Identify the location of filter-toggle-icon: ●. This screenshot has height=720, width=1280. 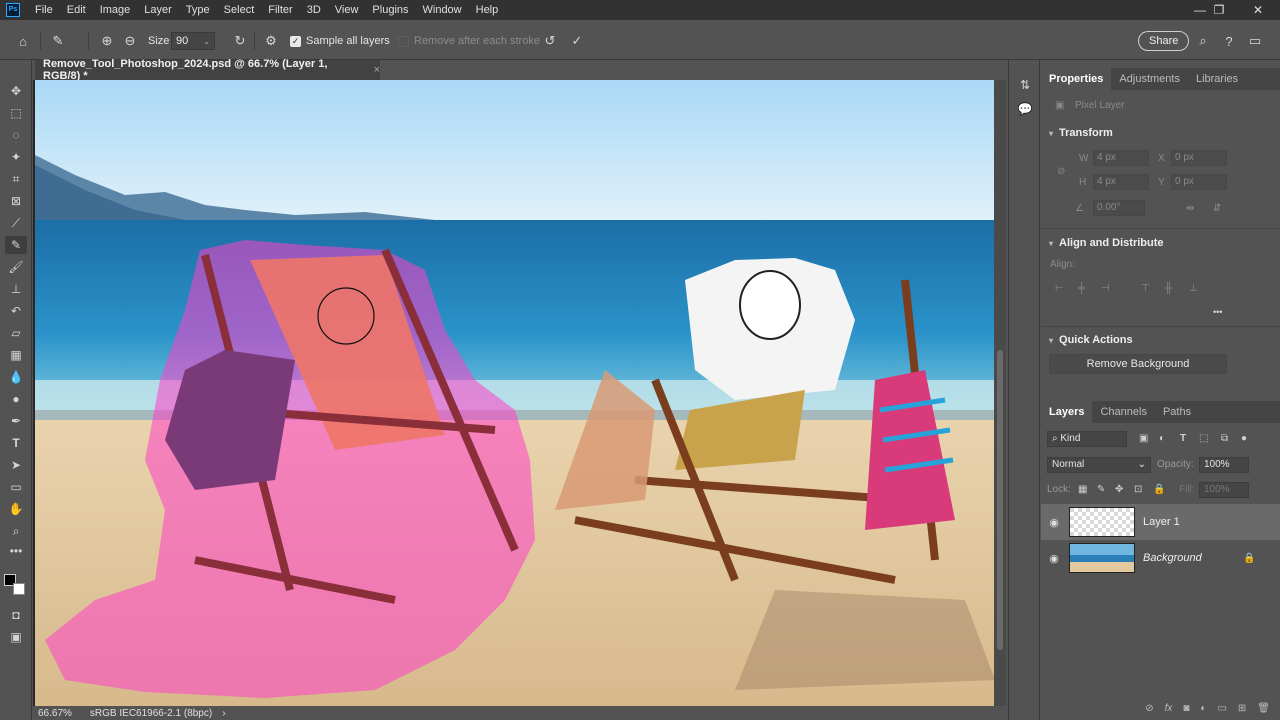
(1244, 438).